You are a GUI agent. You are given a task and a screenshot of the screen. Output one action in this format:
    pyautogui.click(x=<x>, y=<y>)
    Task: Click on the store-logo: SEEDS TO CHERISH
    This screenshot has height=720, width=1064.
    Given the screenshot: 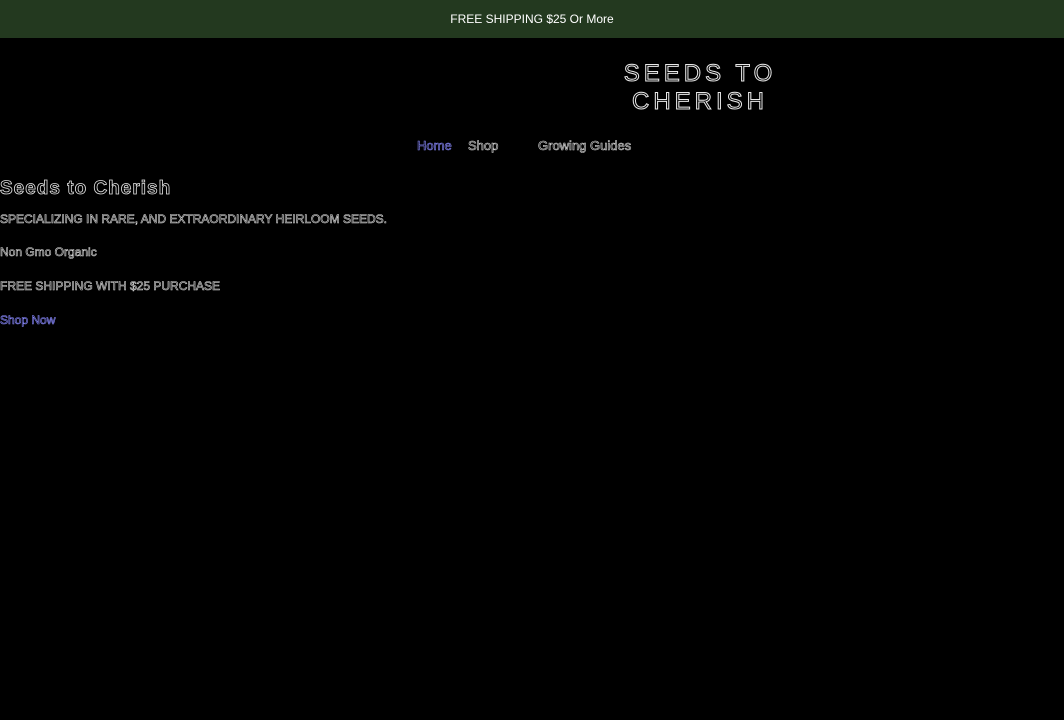 What is the action you would take?
    pyautogui.click(x=700, y=88)
    